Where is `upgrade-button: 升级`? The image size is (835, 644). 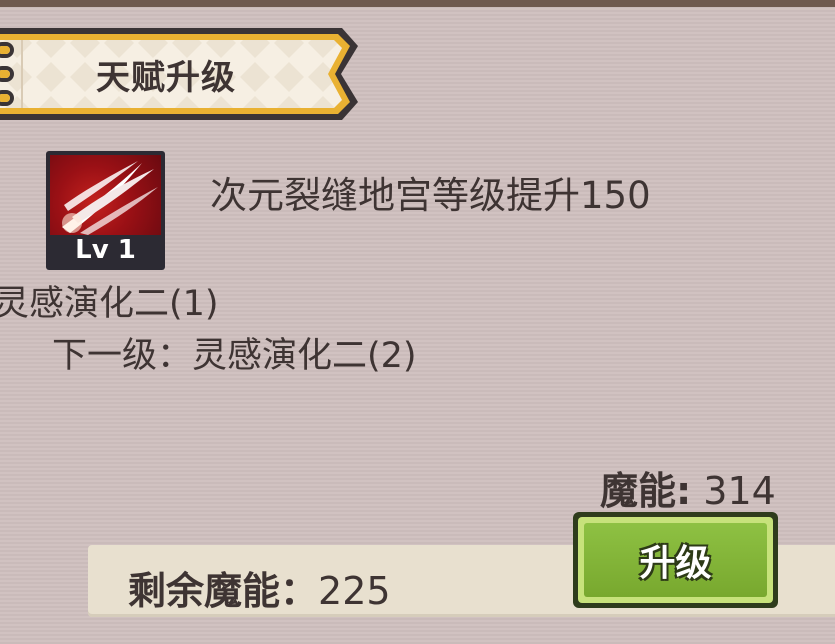 upgrade-button: 升级 is located at coordinates (675, 560).